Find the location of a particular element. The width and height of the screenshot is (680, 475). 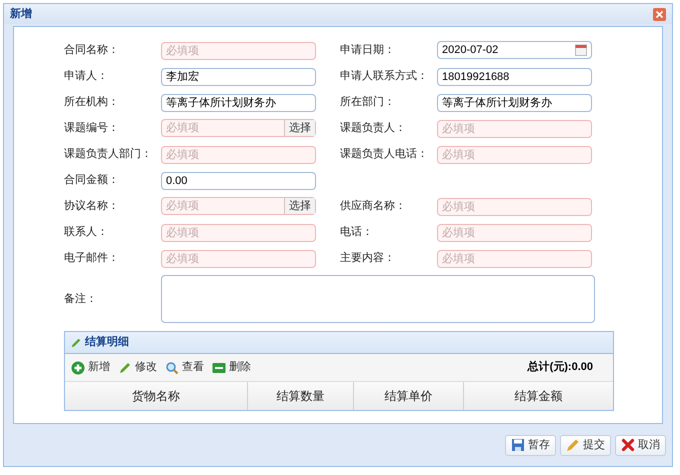

field-label: 电话： is located at coordinates (357, 232).